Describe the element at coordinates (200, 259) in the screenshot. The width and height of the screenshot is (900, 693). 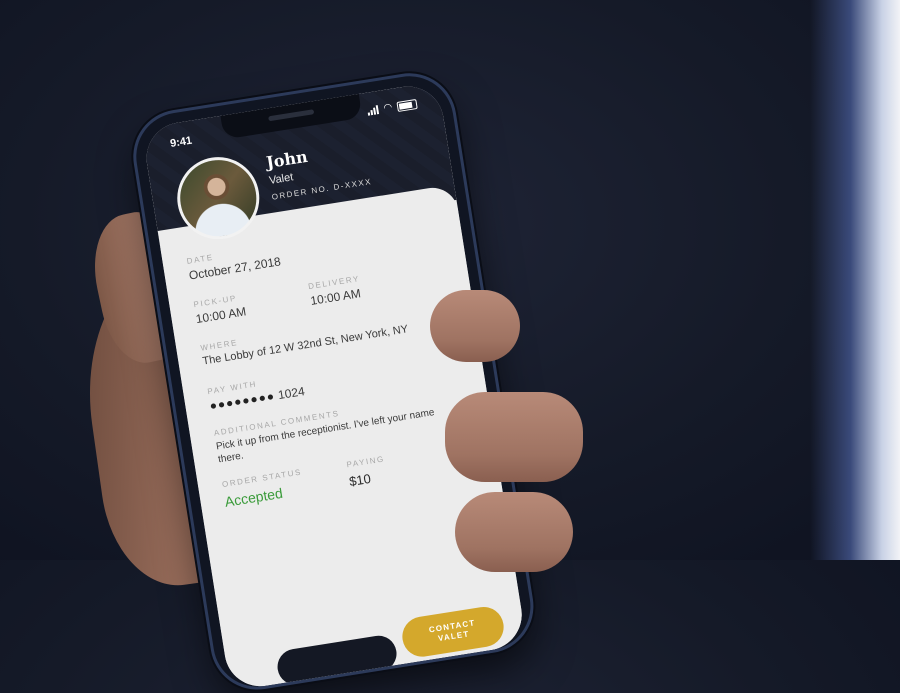
I see `date-label: DATE` at that location.